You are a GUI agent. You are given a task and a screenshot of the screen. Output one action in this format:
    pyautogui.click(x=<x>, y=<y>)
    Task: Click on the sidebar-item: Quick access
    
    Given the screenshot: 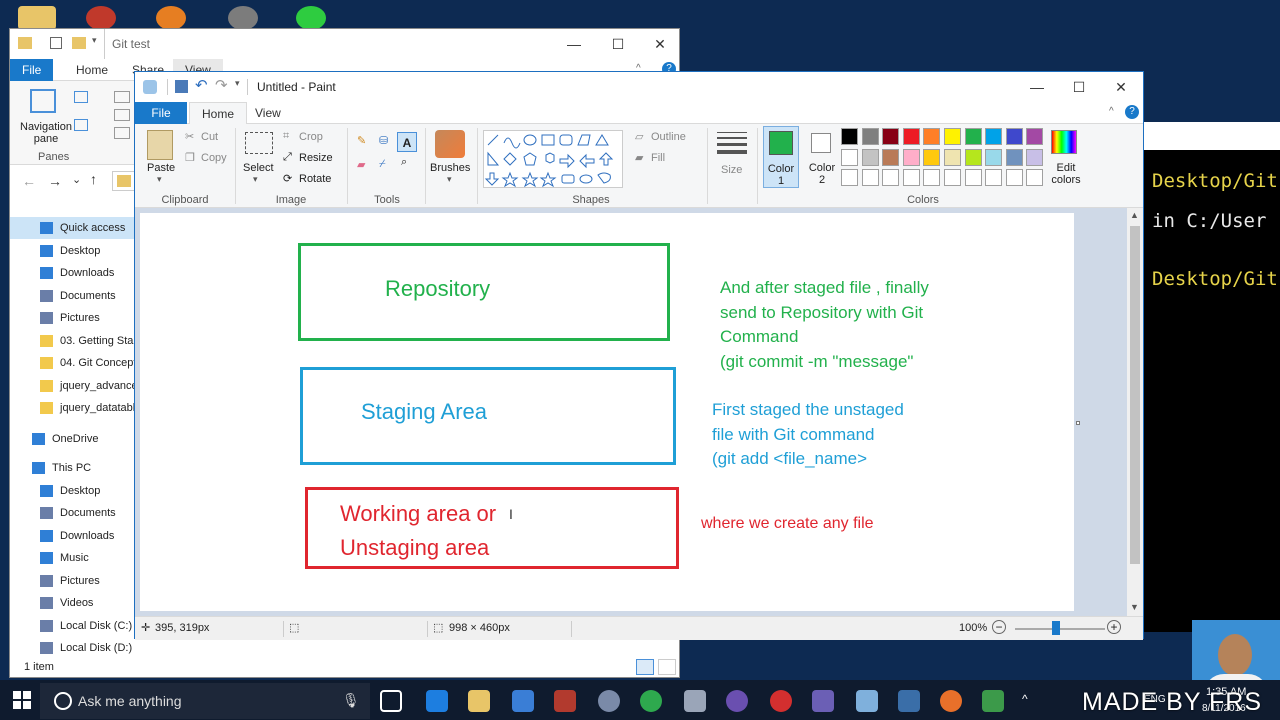 What is the action you would take?
    pyautogui.click(x=80, y=228)
    